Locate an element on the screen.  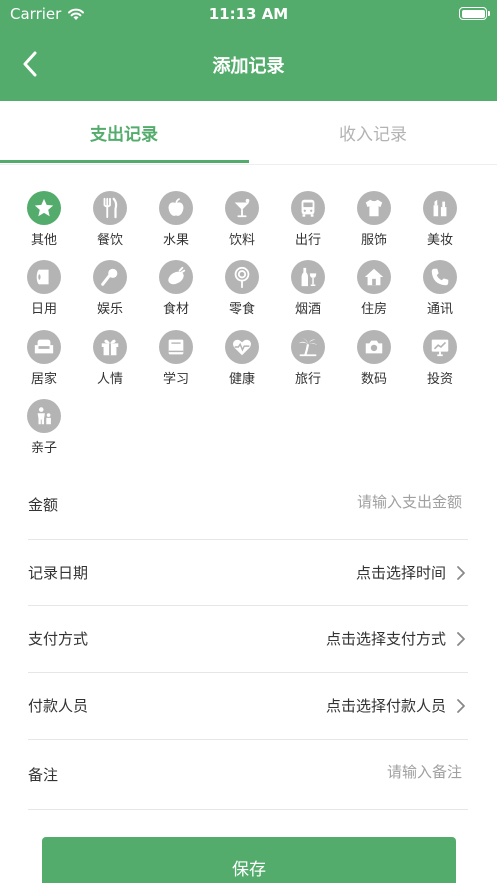
category-item-dining: 餐饮 is located at coordinates (110, 224).